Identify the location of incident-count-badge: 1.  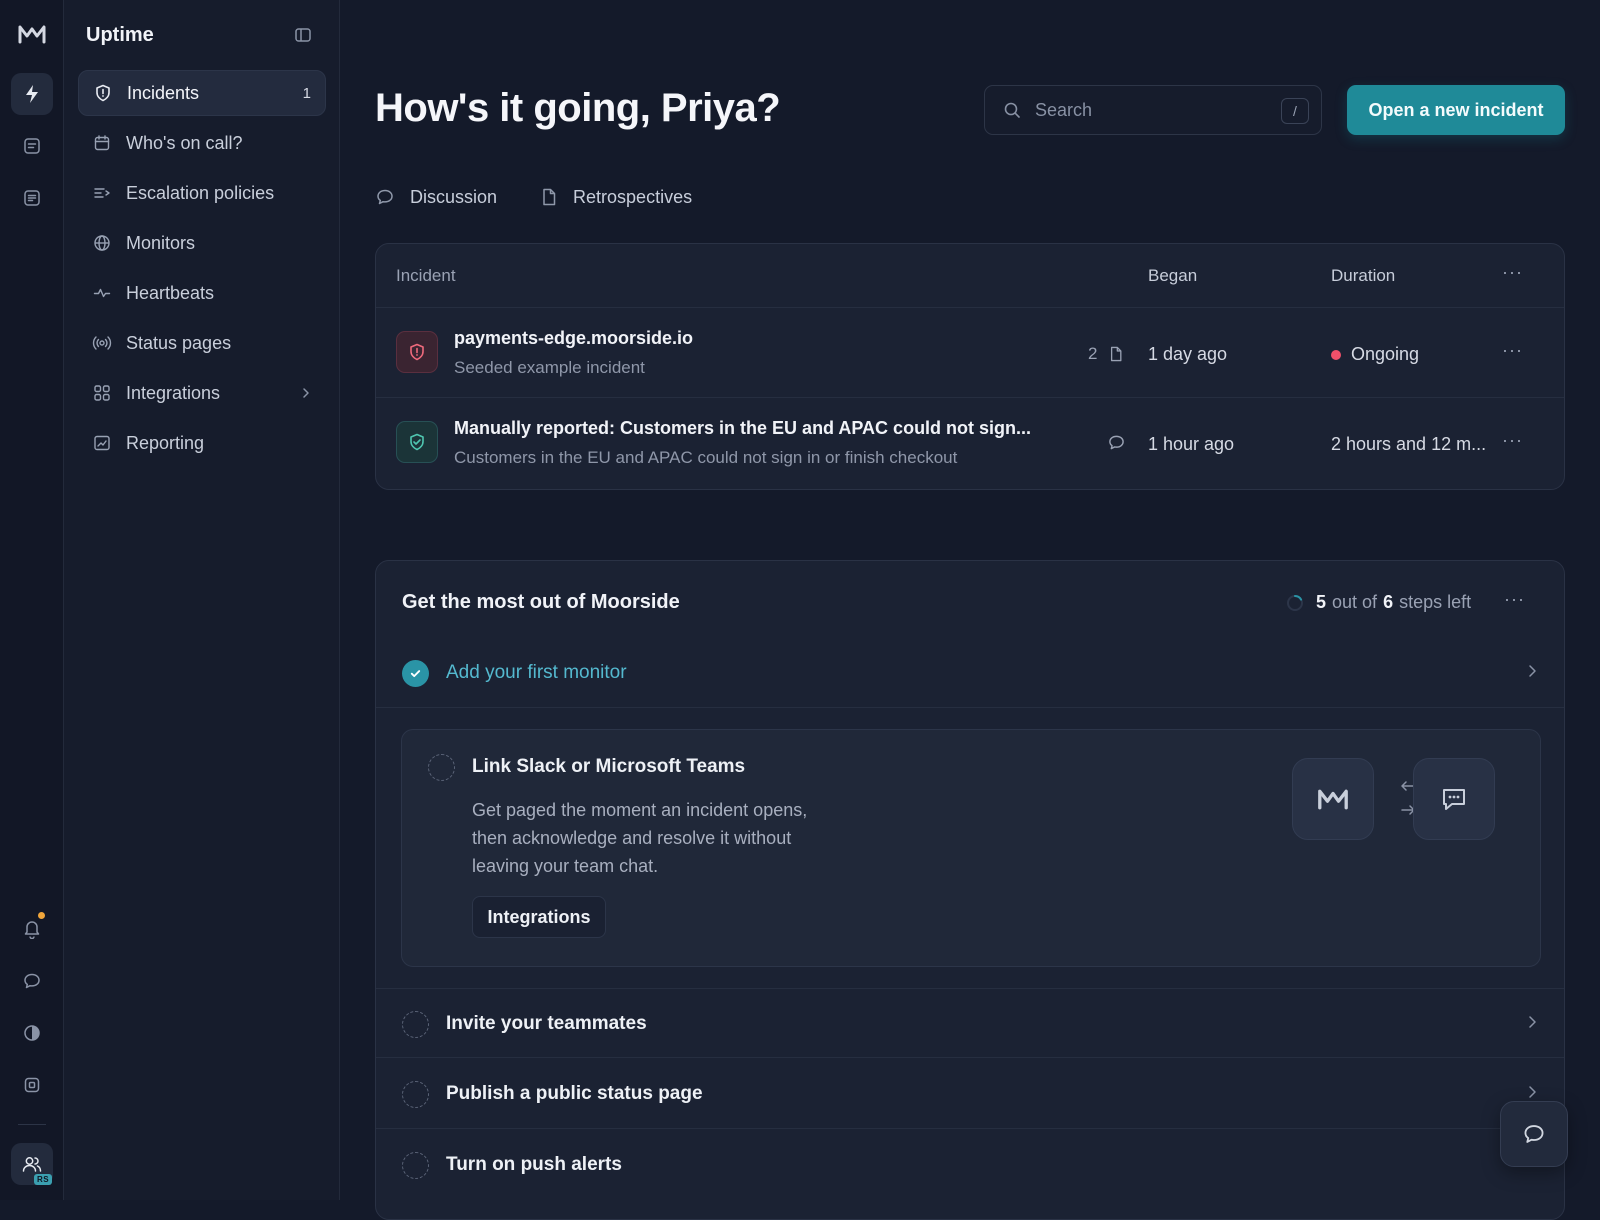
(306, 93).